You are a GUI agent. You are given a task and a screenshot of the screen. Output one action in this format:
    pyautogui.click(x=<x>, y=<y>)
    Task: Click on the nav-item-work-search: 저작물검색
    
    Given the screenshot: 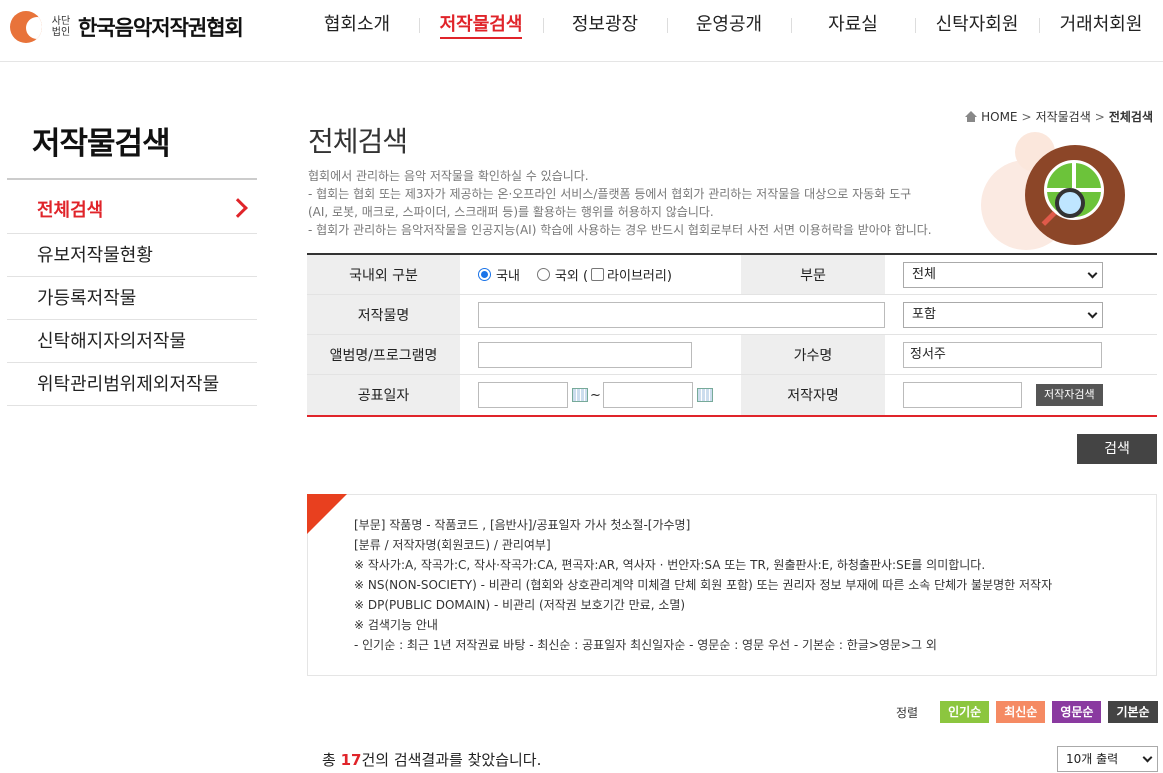 What is the action you would take?
    pyautogui.click(x=481, y=25)
    